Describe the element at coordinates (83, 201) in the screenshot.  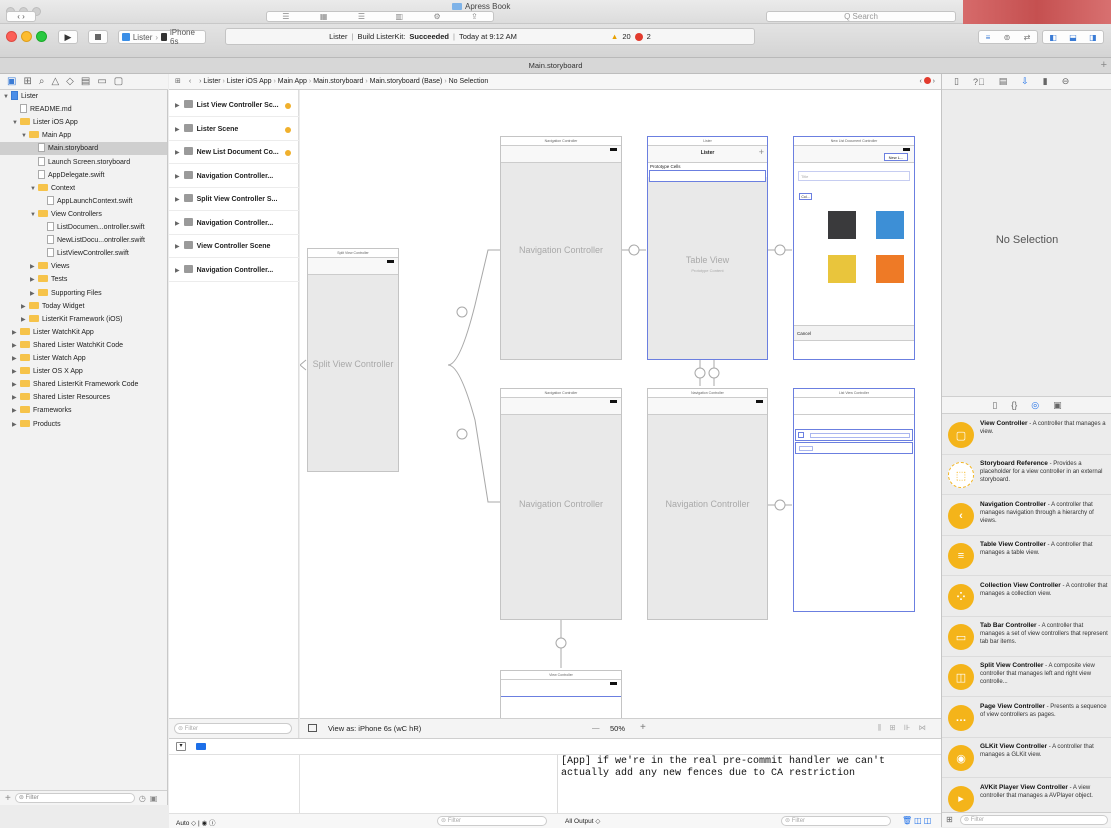
I see `file-tree-item: AppLaunchContext.swift` at that location.